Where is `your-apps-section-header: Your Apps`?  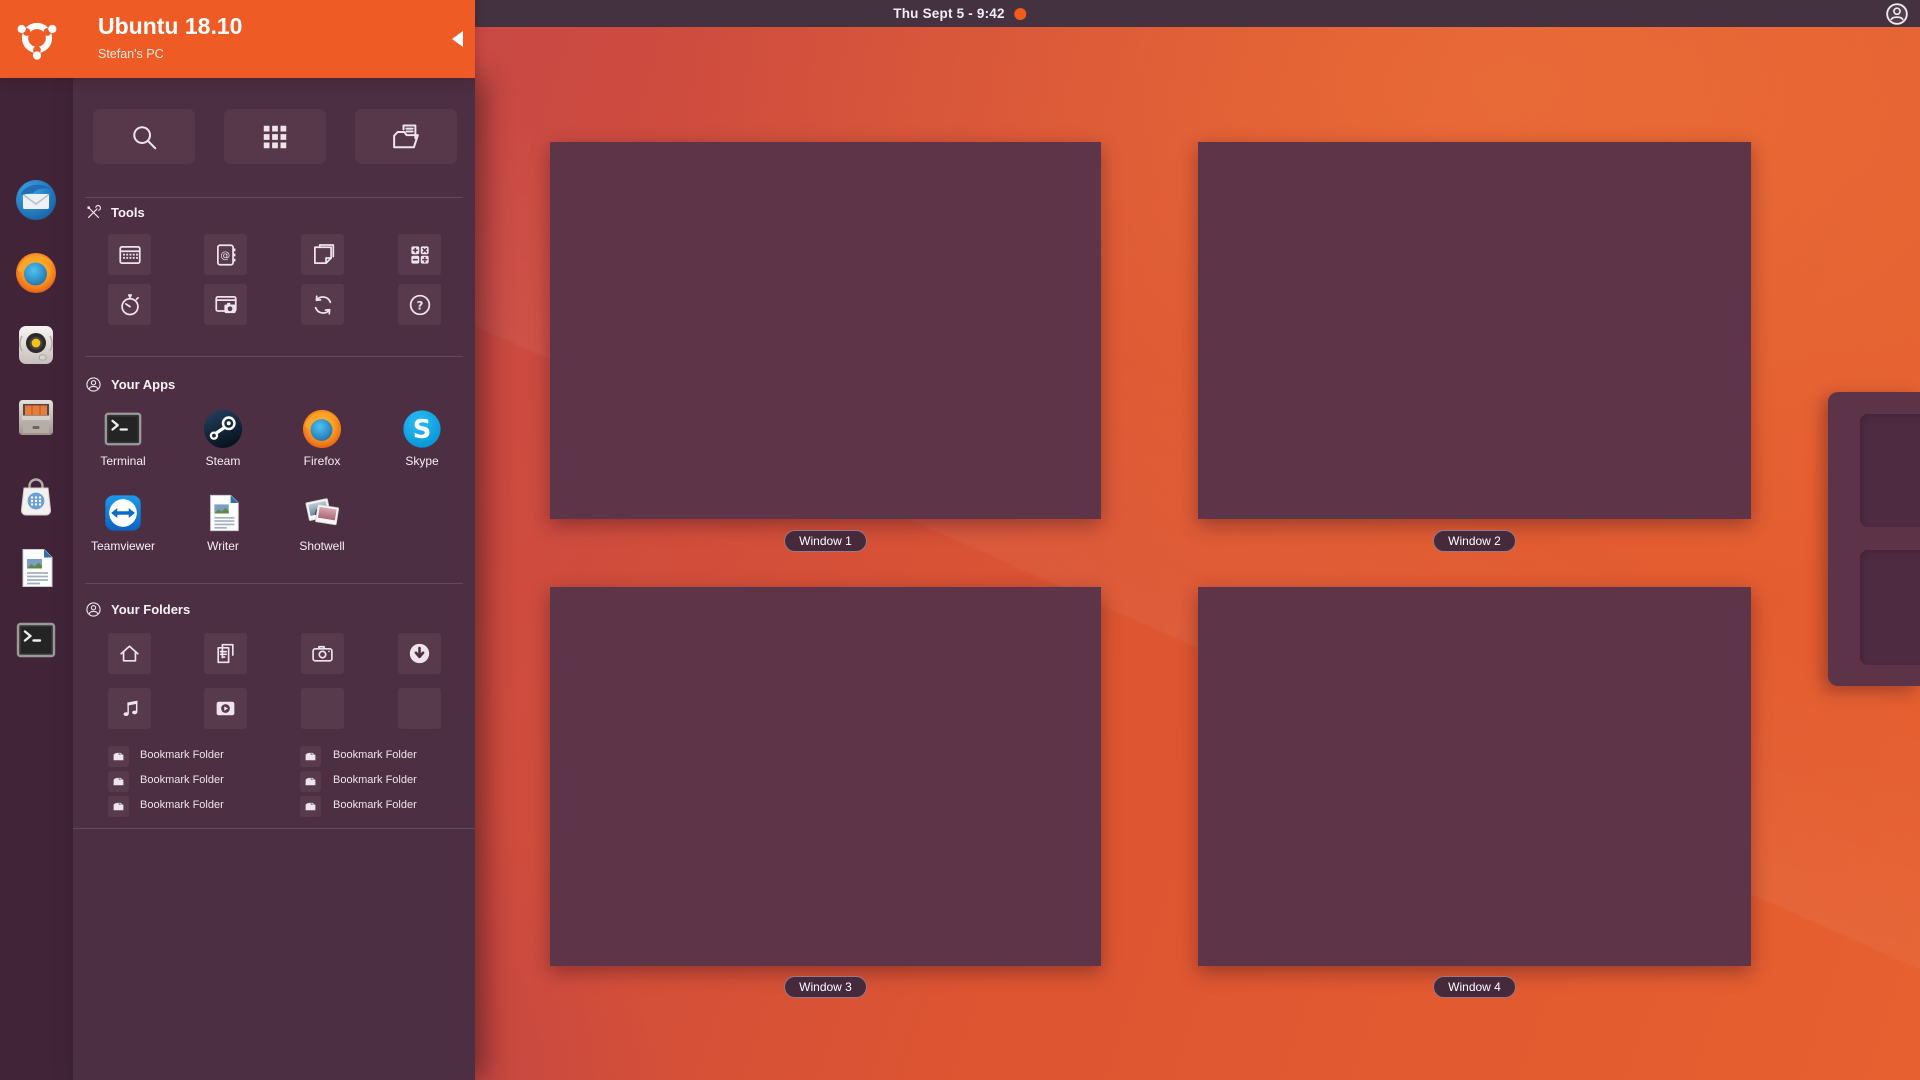 your-apps-section-header: Your Apps is located at coordinates (130, 384).